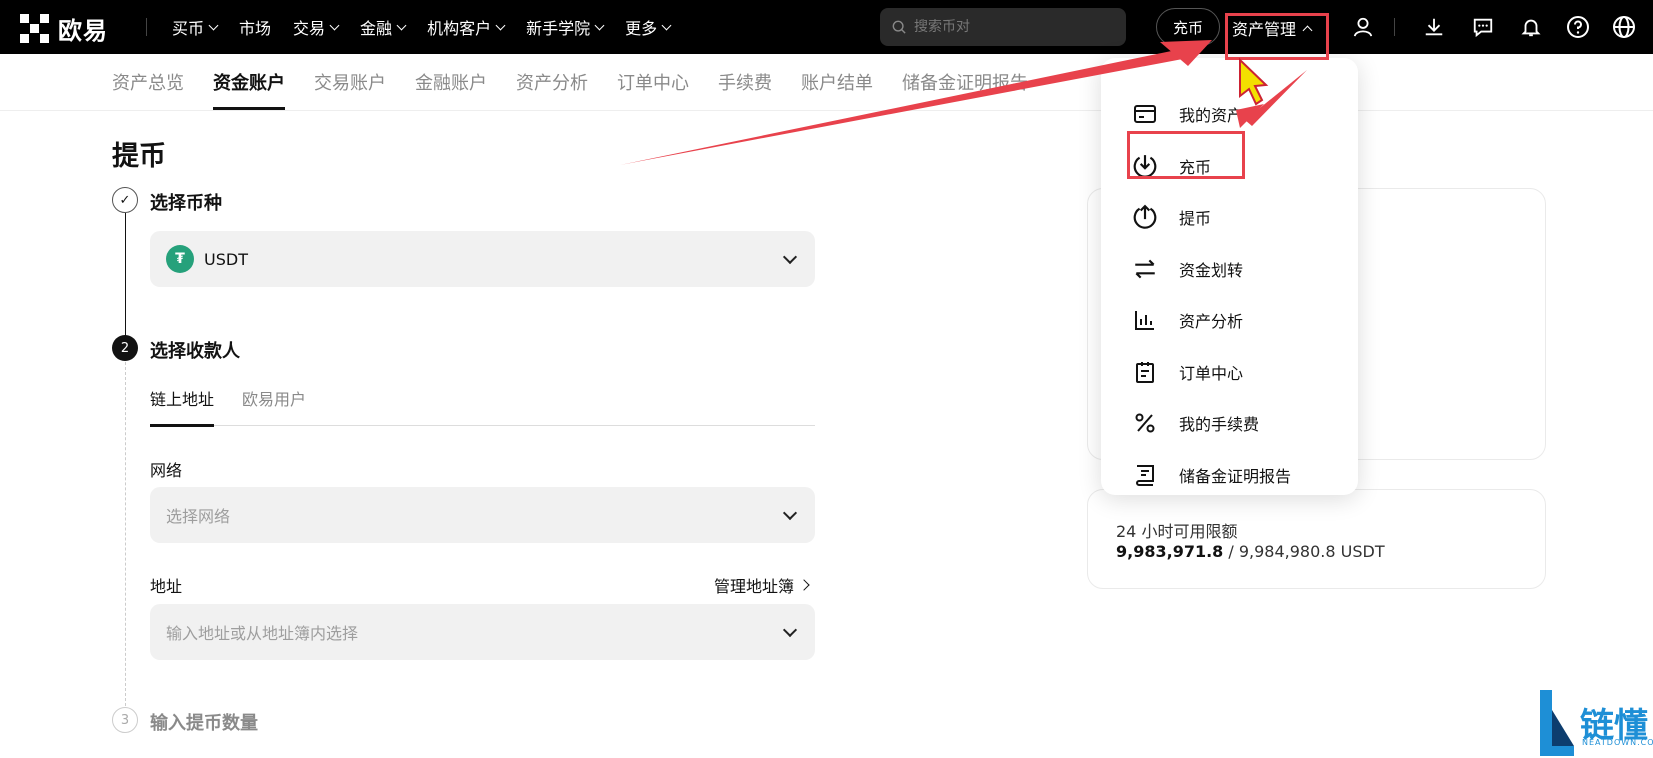  Describe the element at coordinates (422, 27) in the screenshot. I see `top-nav: 买币 市场 交易 金融 机构客户 新手学院 更多` at that location.